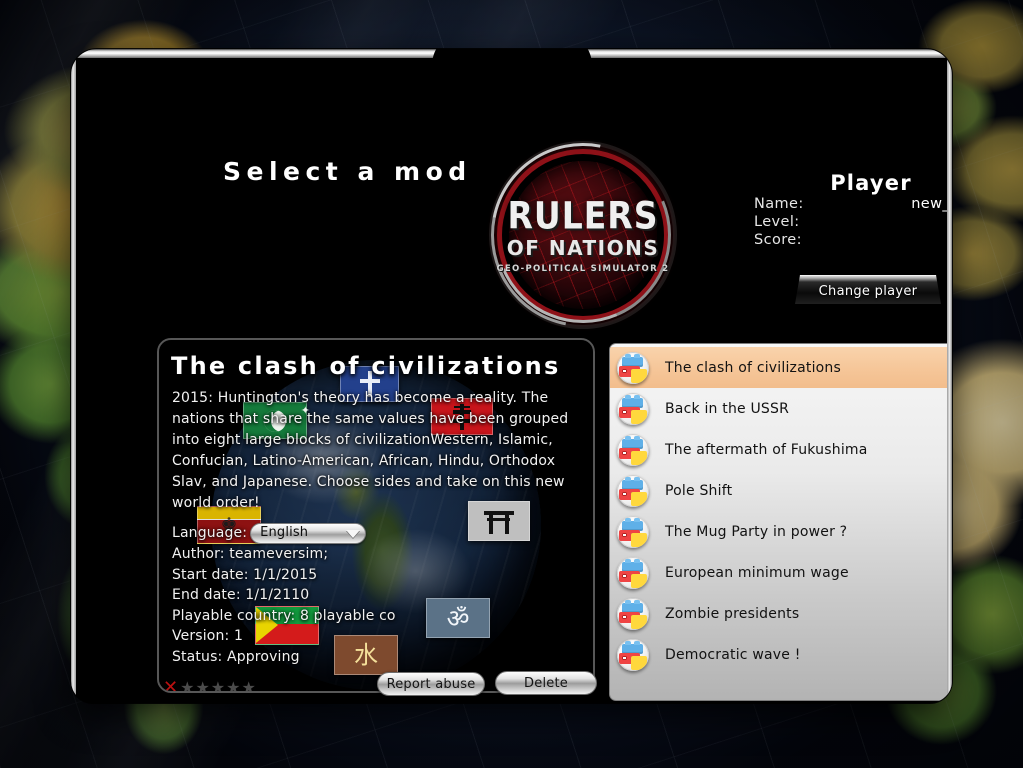 Image resolution: width=1023 pixels, height=768 pixels. What do you see at coordinates (245, 574) in the screenshot?
I see `mod-start-date: Start date: 1/1/2015` at bounding box center [245, 574].